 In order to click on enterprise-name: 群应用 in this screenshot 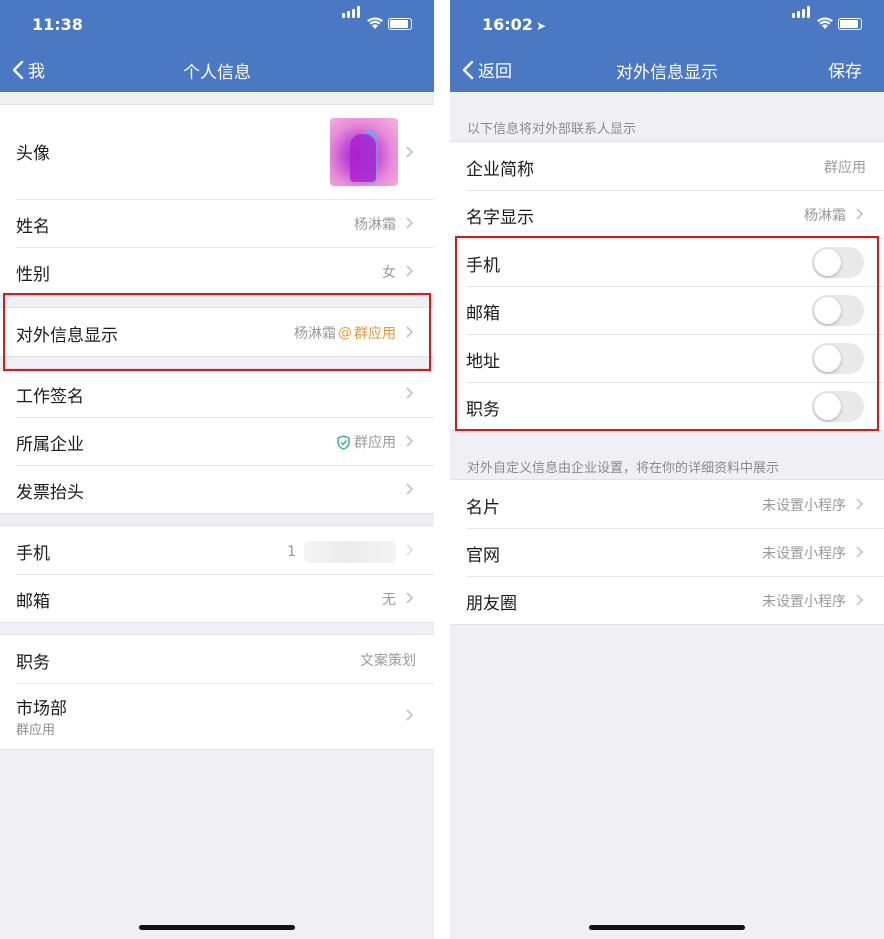, I will do `click(375, 443)`.